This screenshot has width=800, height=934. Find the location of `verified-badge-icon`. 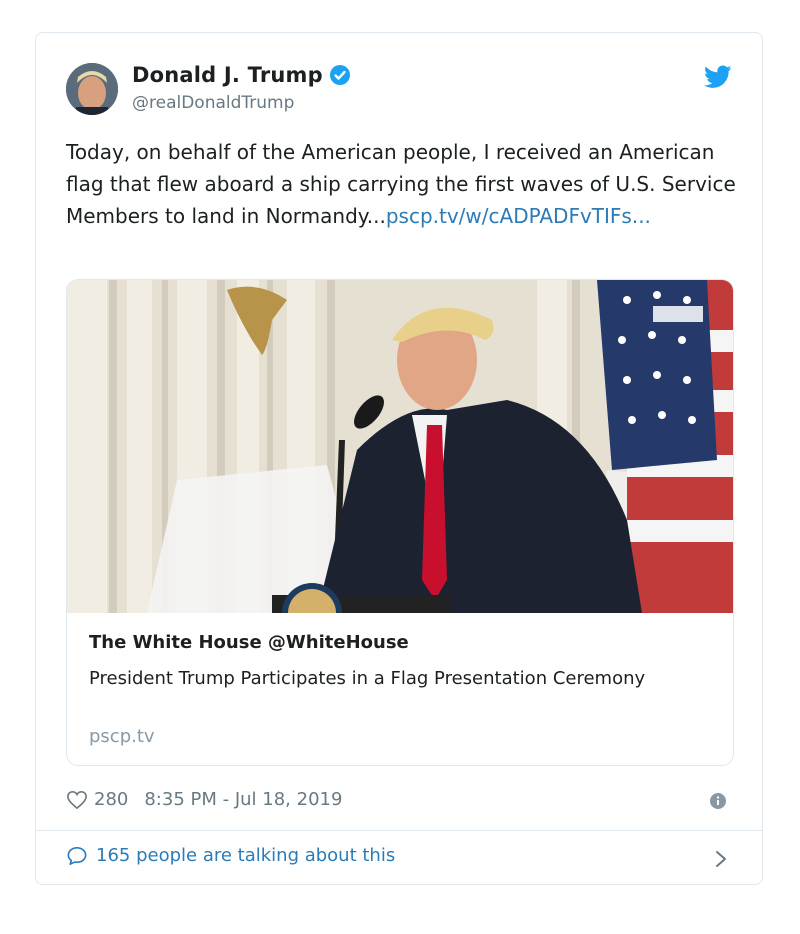

verified-badge-icon is located at coordinates (340, 75).